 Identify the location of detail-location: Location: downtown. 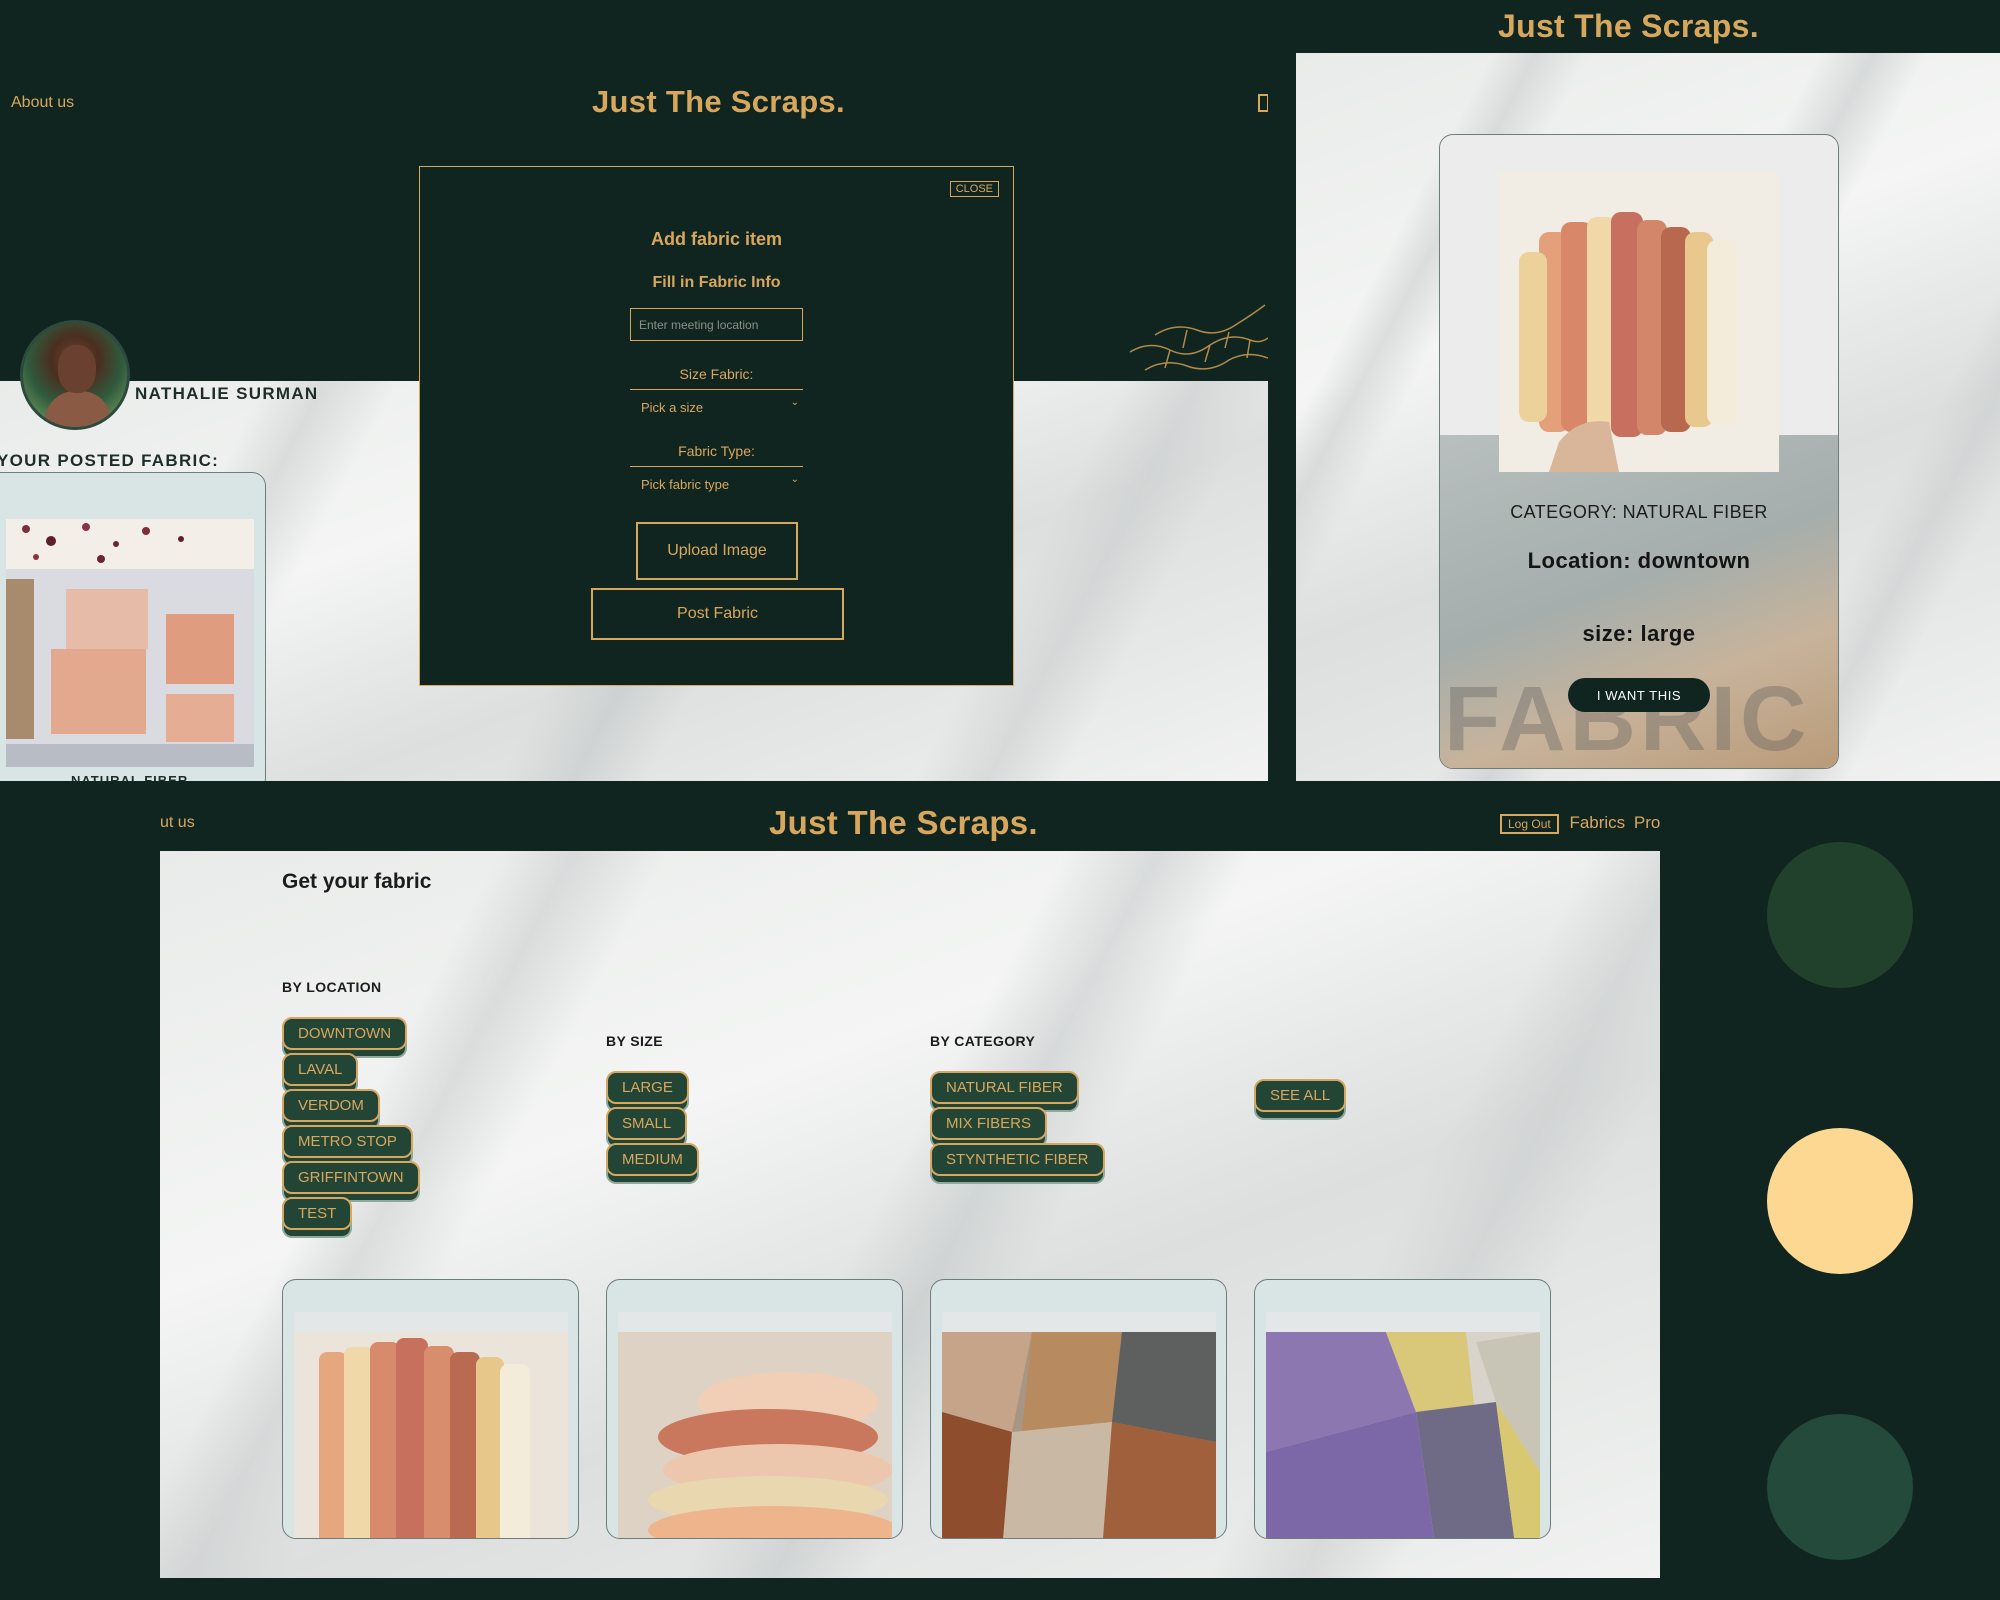
(1639, 560).